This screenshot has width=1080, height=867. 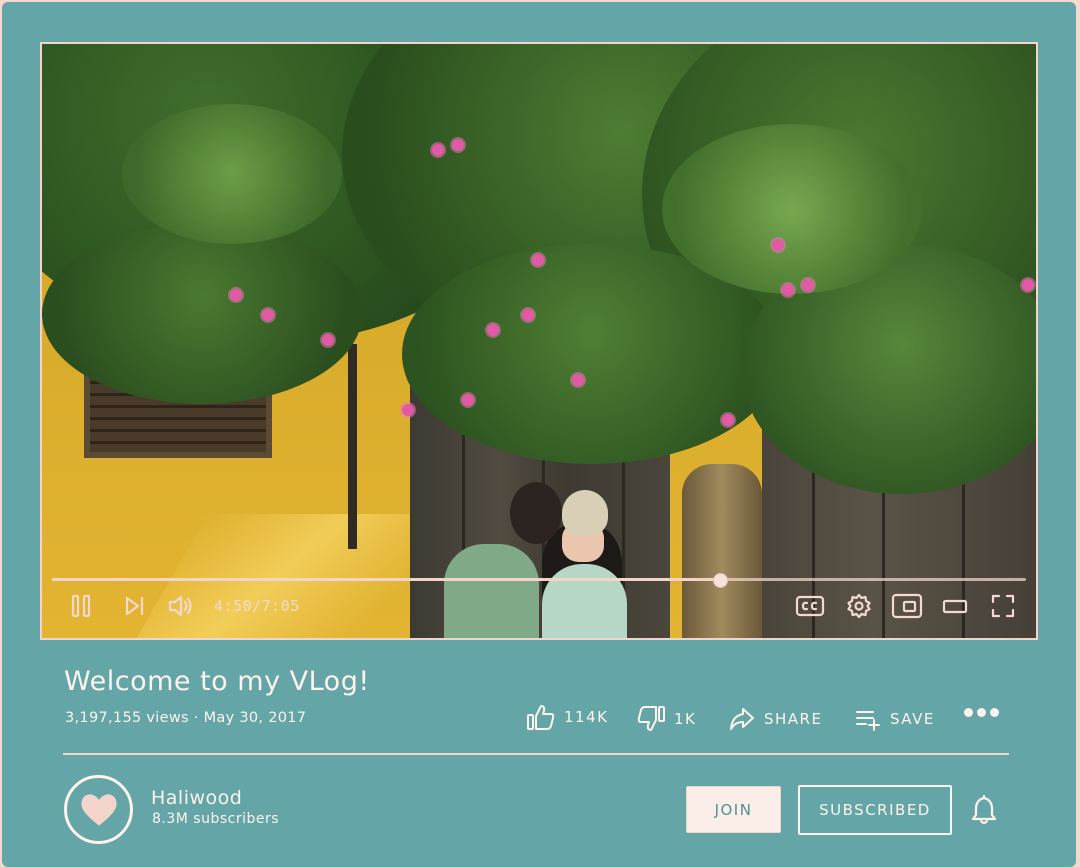 I want to click on heart-icon, so click(x=98, y=809).